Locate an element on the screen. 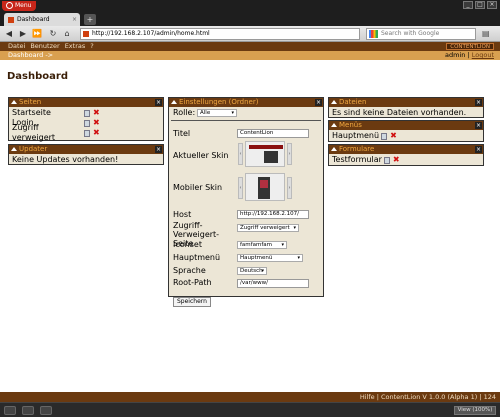 The width and height of the screenshot is (500, 417). panel-header: Dateien × is located at coordinates (406, 102).